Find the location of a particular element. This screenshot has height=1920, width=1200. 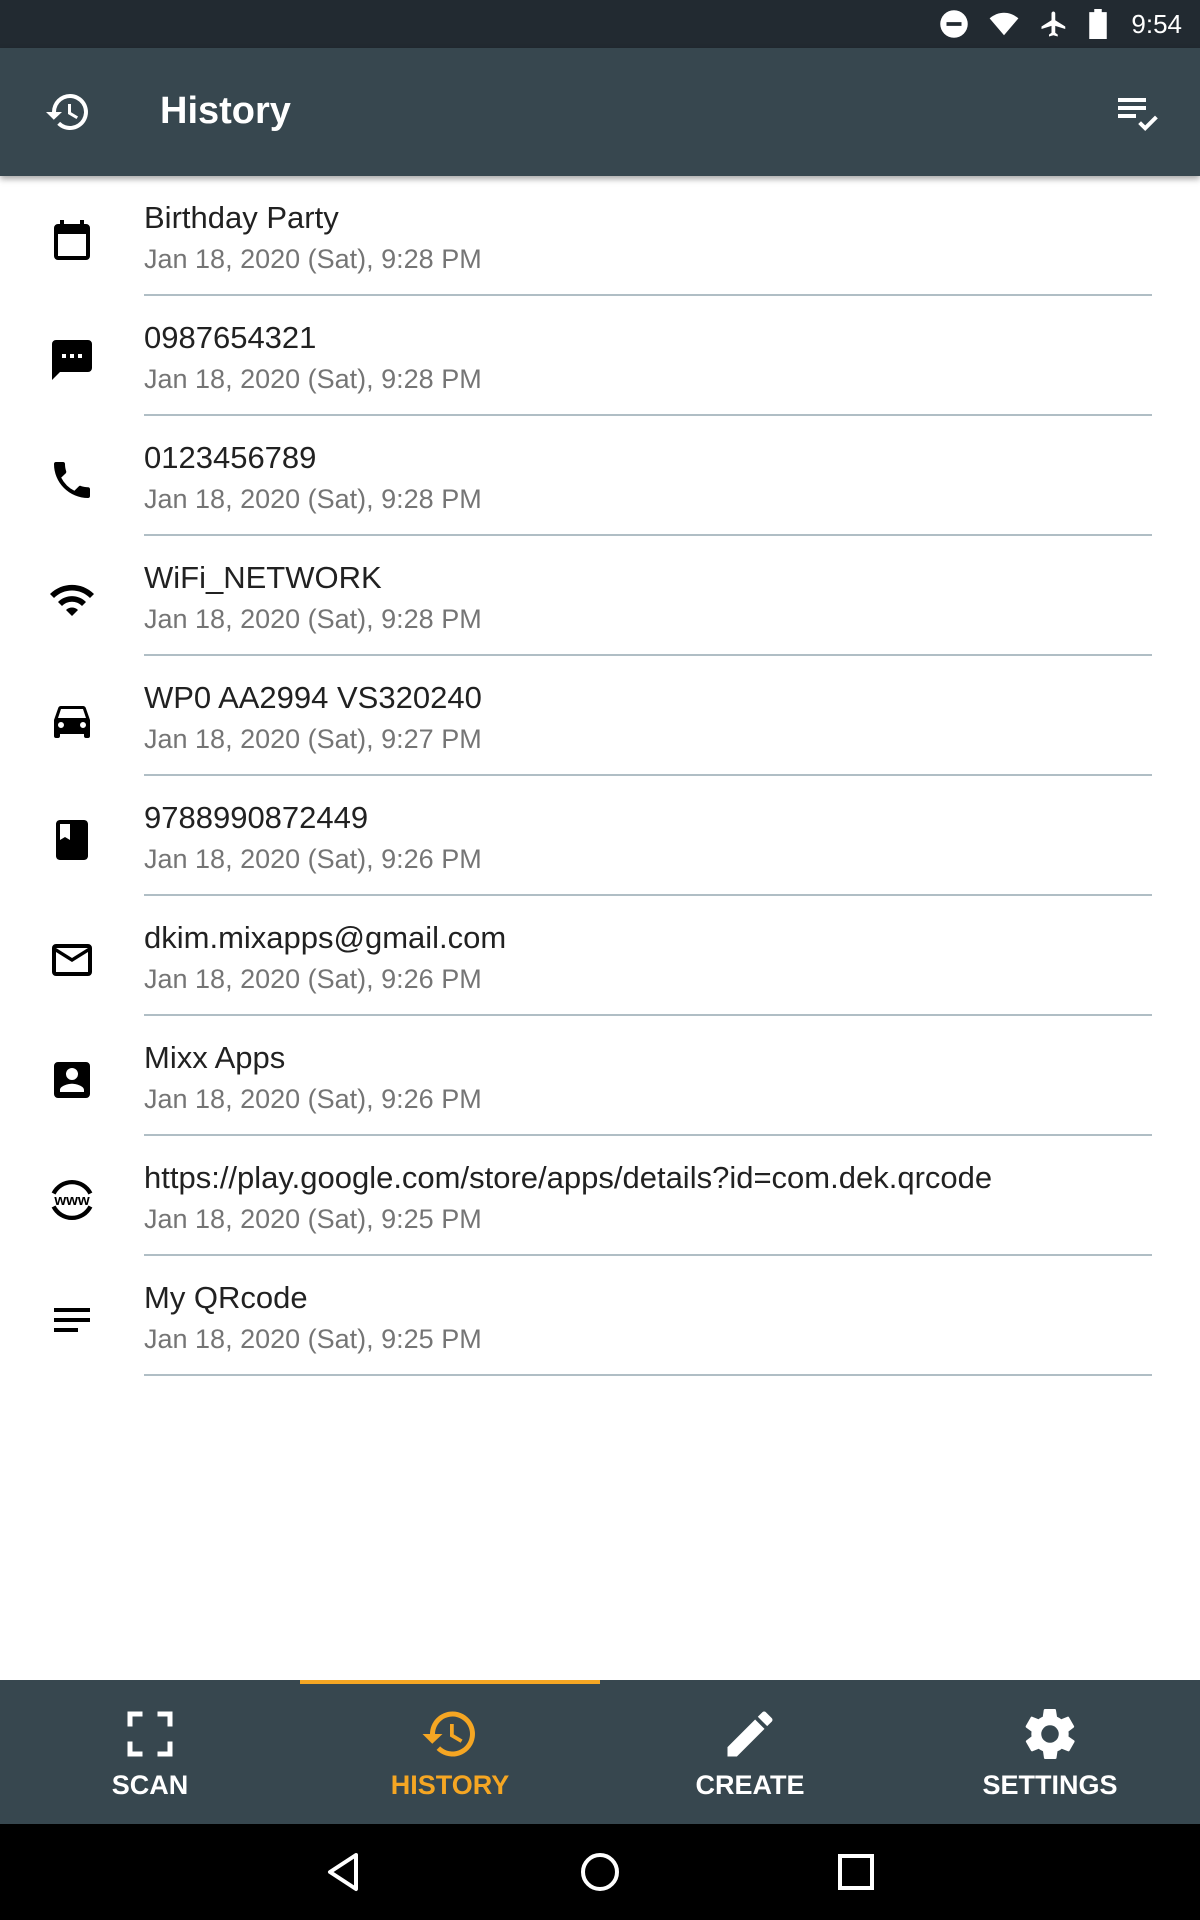

tab-history: HISTORY is located at coordinates (450, 1752).